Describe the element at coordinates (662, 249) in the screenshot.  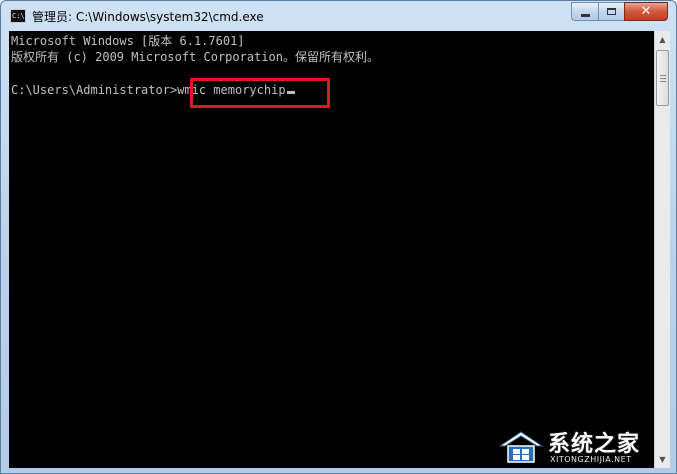
I see `vertical-scrollbar: ▲ ▼` at that location.